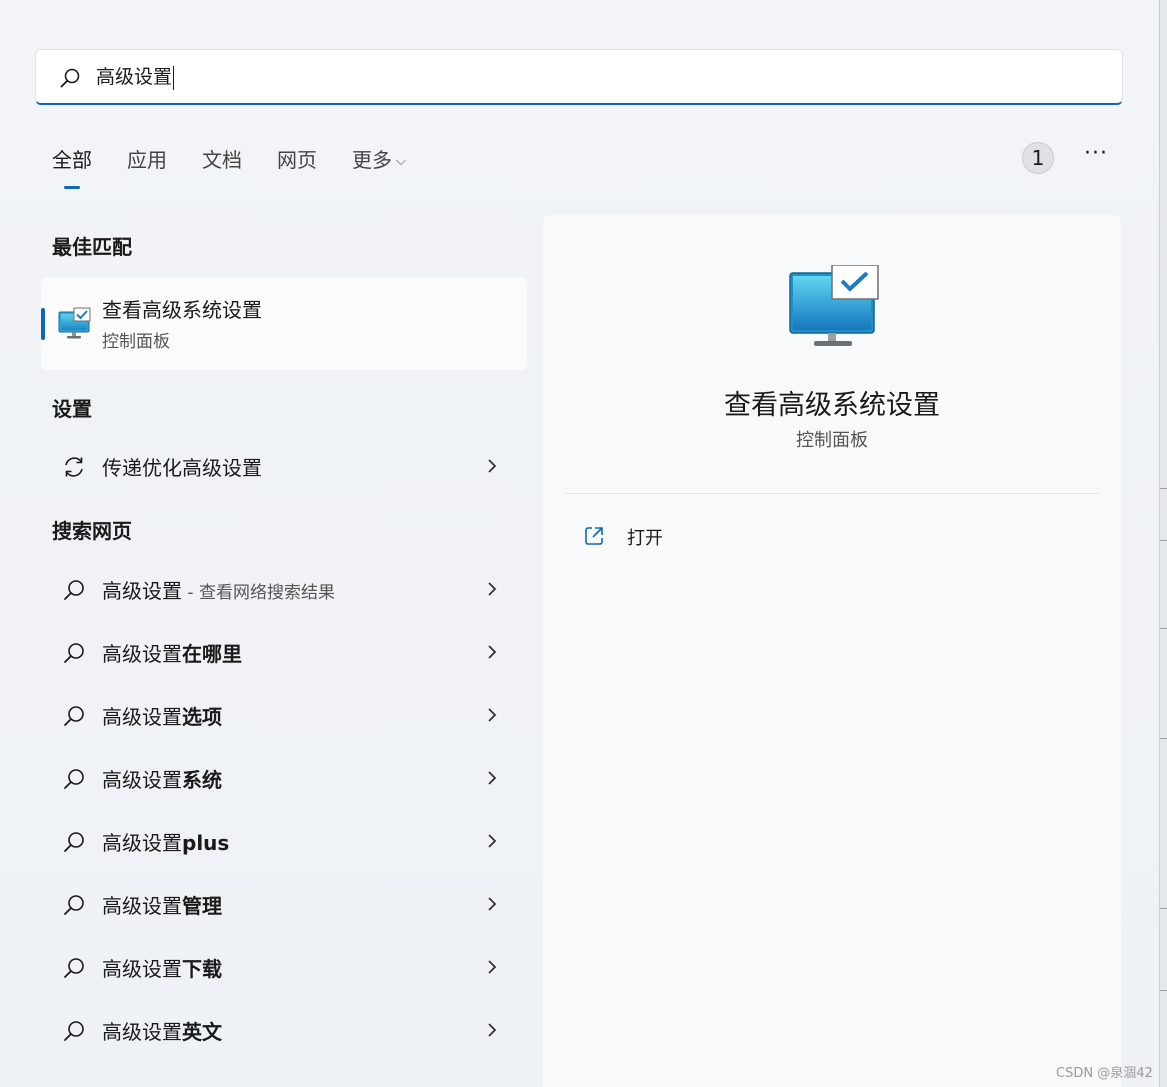 This screenshot has height=1087, width=1167. Describe the element at coordinates (401, 161) in the screenshot. I see `chevron-down-icon: ⌵` at that location.